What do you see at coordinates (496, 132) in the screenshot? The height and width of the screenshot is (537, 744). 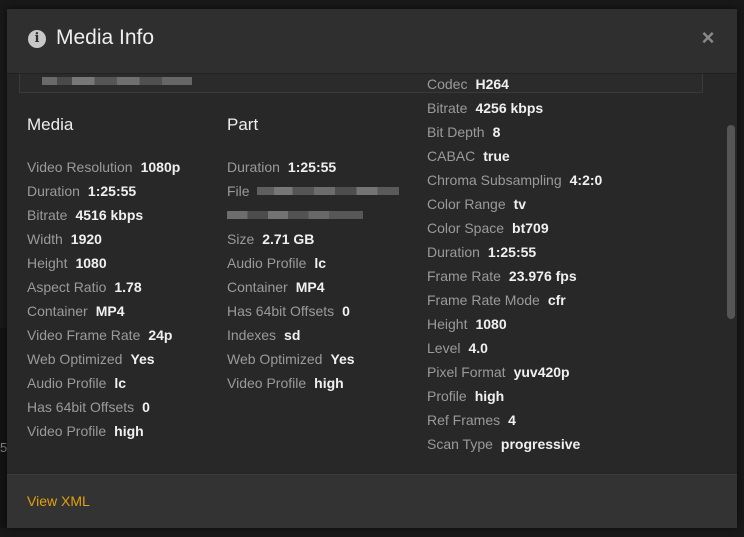 I see `info-value: 8` at bounding box center [496, 132].